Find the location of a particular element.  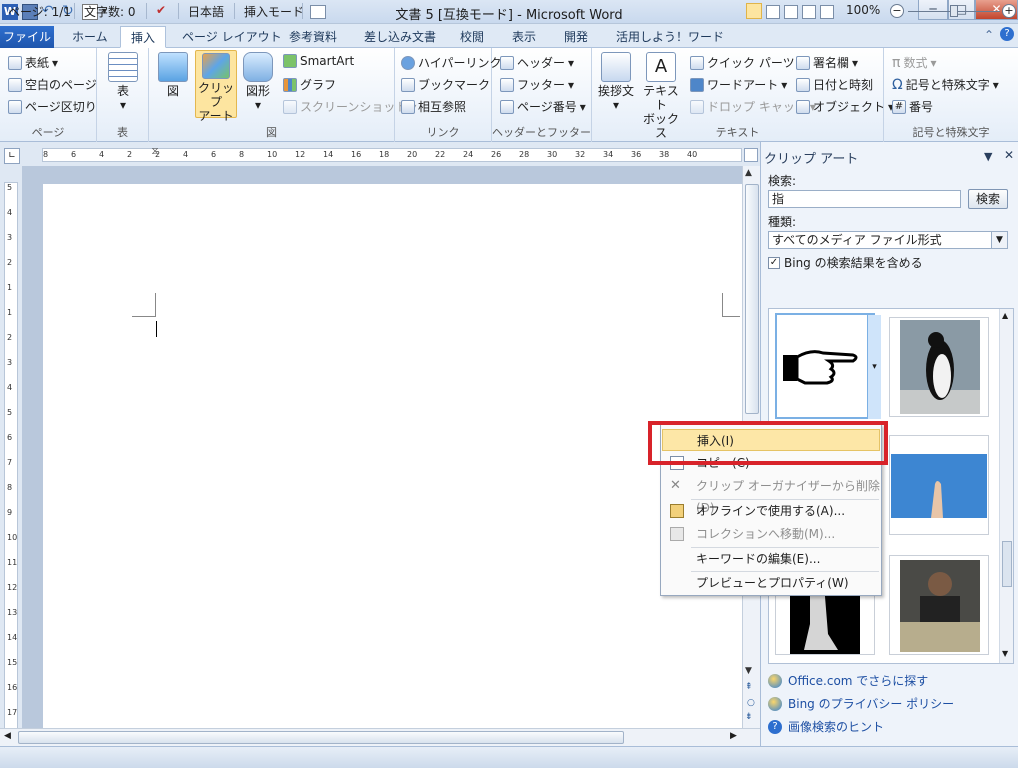

equation-button: π 数式 ▾ is located at coordinates (914, 62).